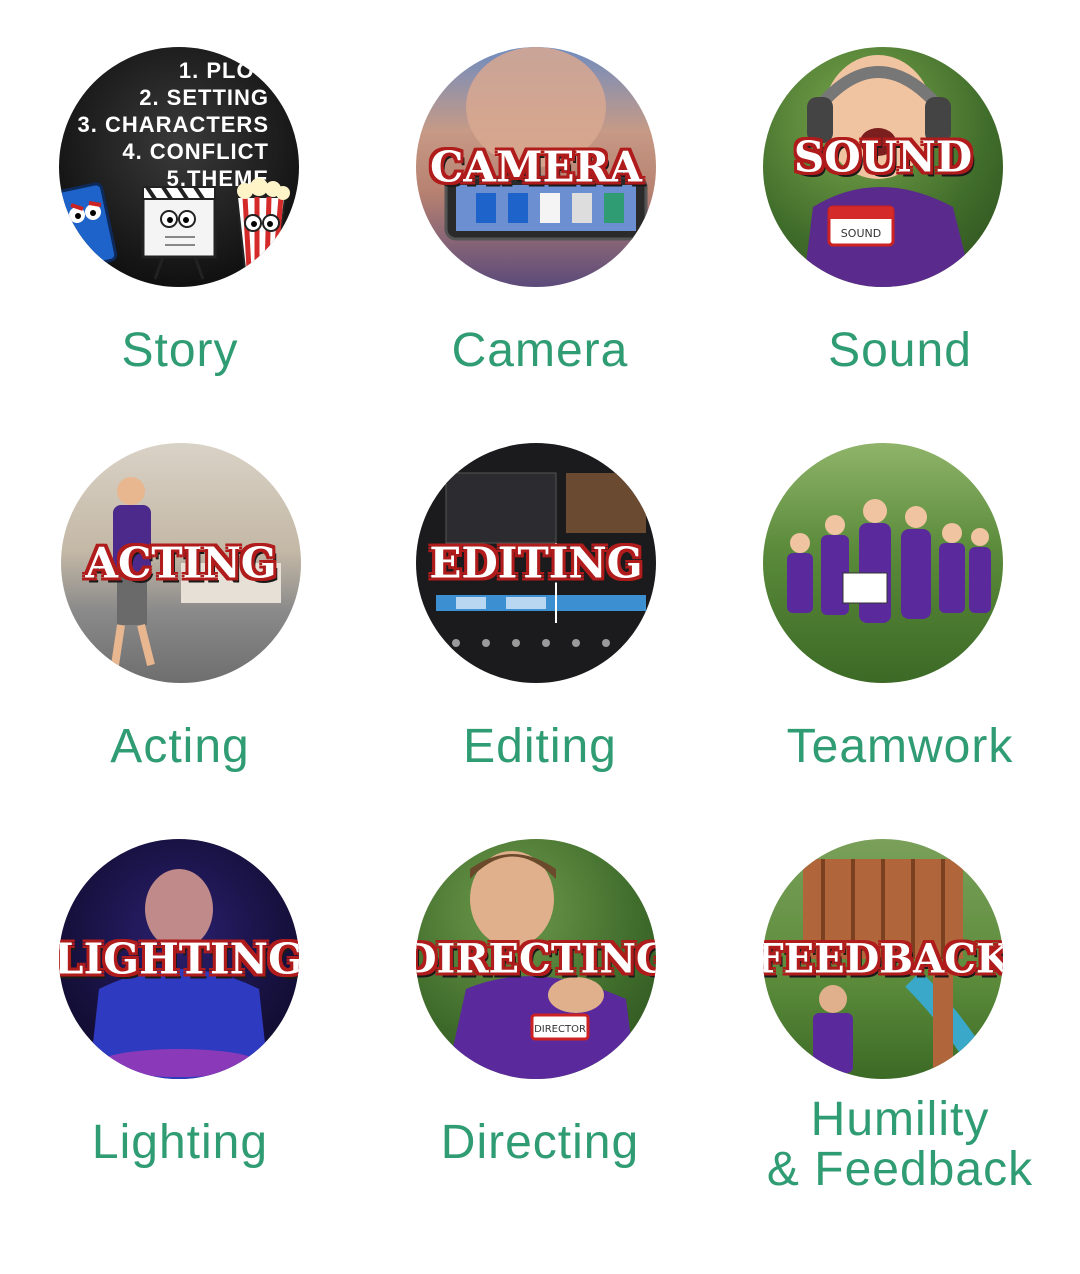 This screenshot has height=1274, width=1080. What do you see at coordinates (900, 1119) in the screenshot?
I see `tile-label-line: Humility` at bounding box center [900, 1119].